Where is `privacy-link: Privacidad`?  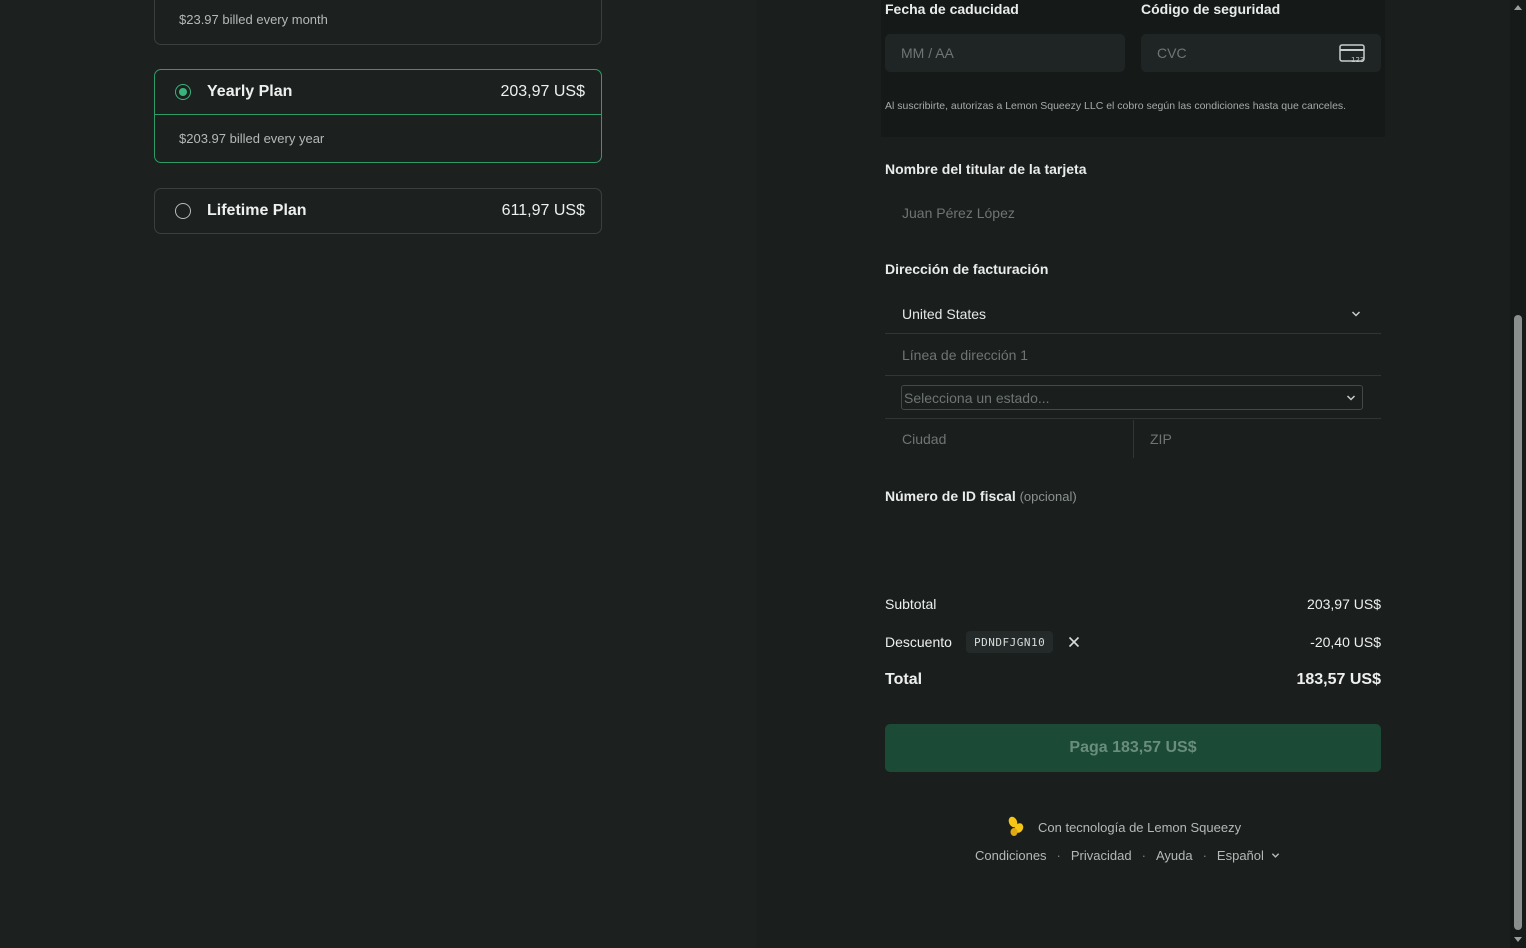
privacy-link: Privacidad is located at coordinates (1101, 855).